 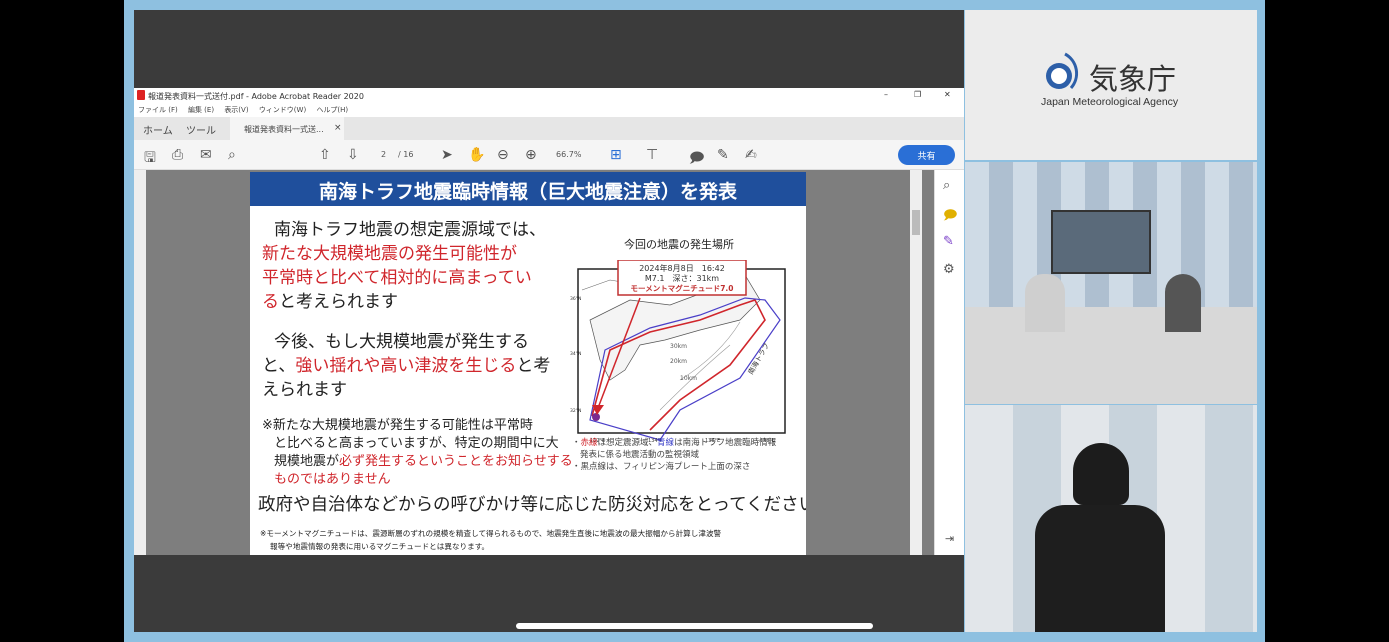 What do you see at coordinates (332, 110) in the screenshot?
I see `menu-help: ヘルプ(H)` at bounding box center [332, 110].